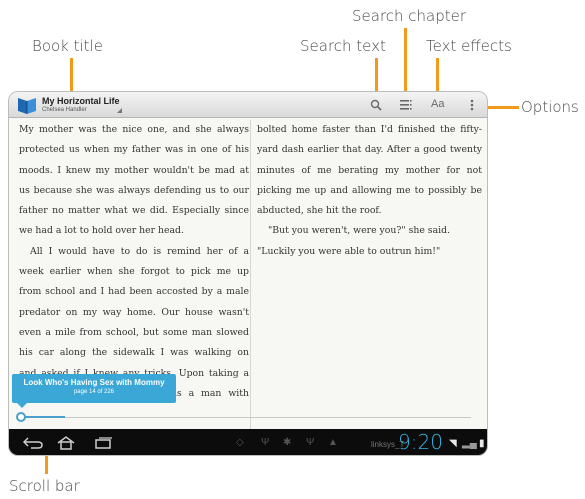 The image size is (585, 499). Describe the element at coordinates (550, 107) in the screenshot. I see `callout-options: Options` at that location.